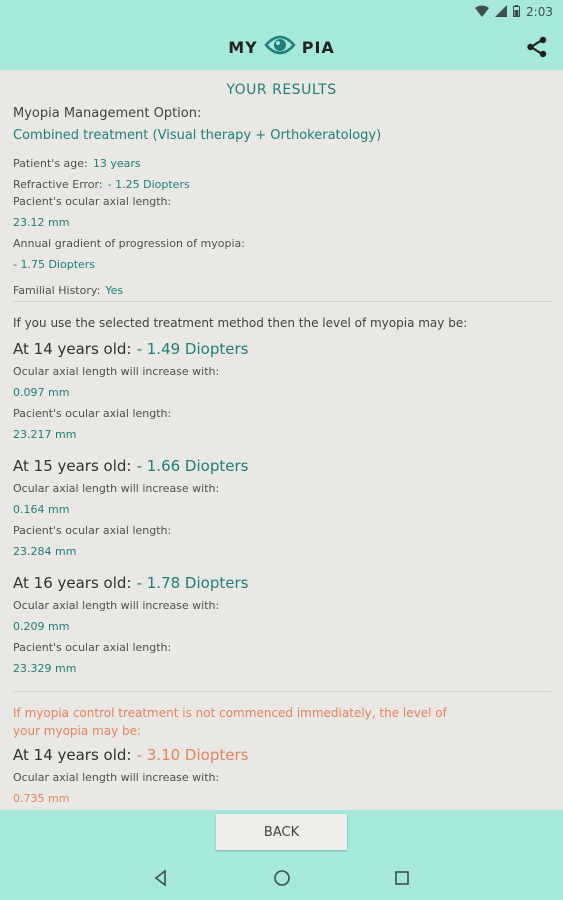  Describe the element at coordinates (501, 12) in the screenshot. I see `signal-icon` at that location.